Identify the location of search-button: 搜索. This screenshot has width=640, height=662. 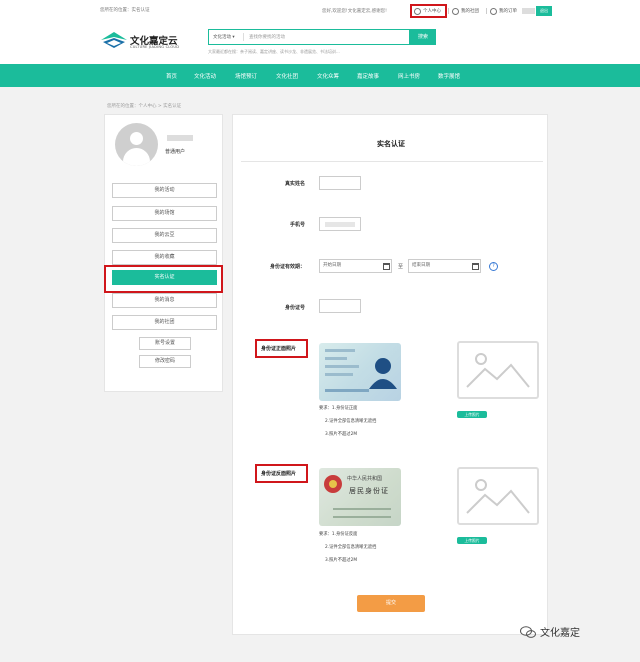
(423, 37).